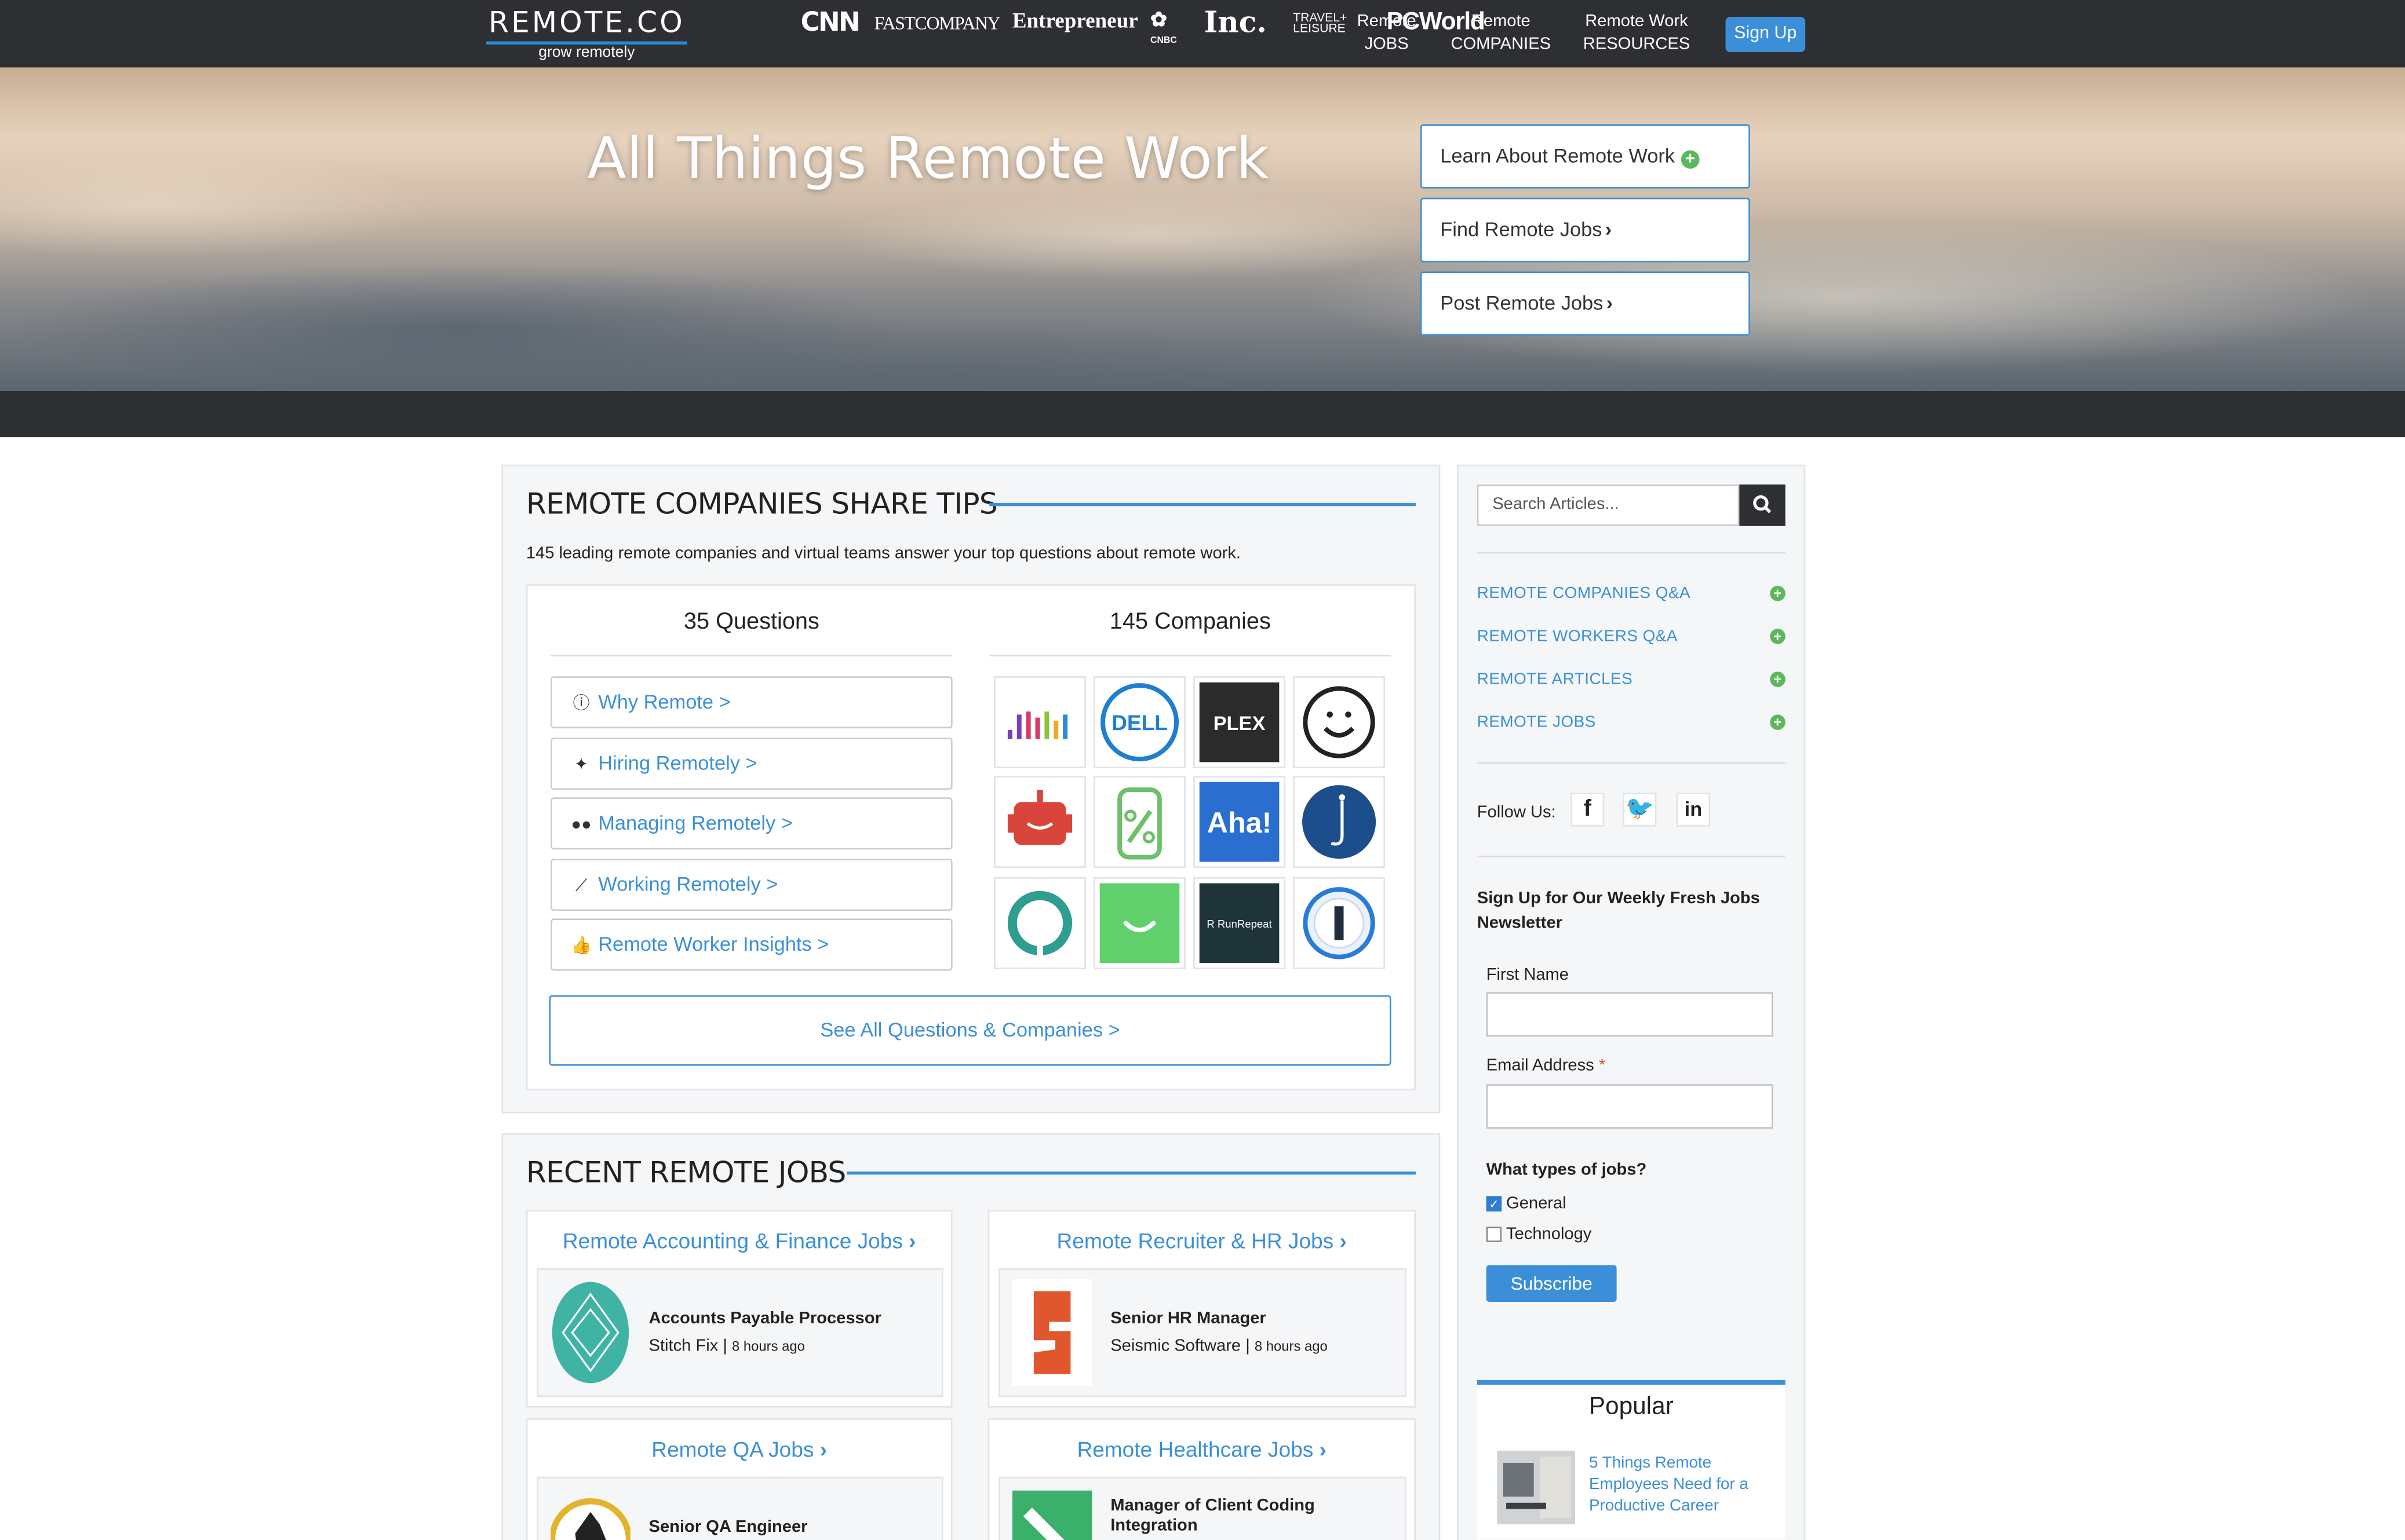  What do you see at coordinates (1536, 1487) in the screenshot?
I see `popular-article-thumbnail` at bounding box center [1536, 1487].